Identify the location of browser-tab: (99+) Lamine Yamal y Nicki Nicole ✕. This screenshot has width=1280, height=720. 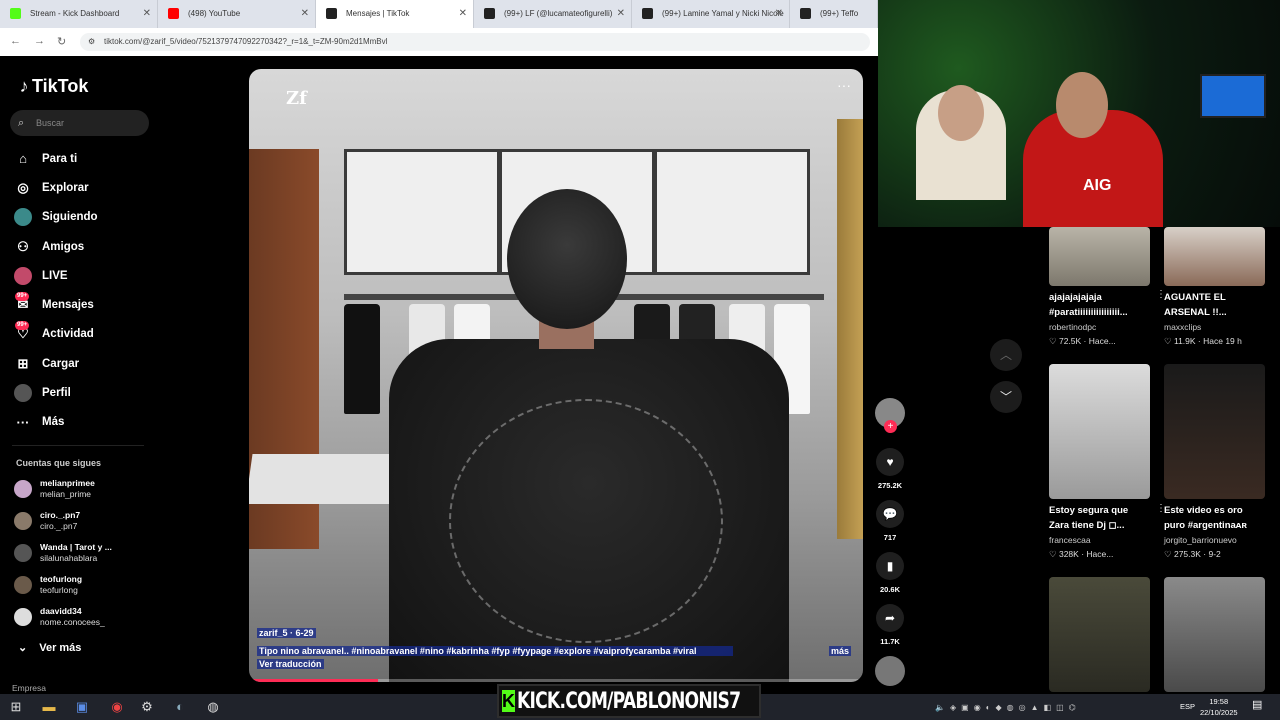
(711, 14).